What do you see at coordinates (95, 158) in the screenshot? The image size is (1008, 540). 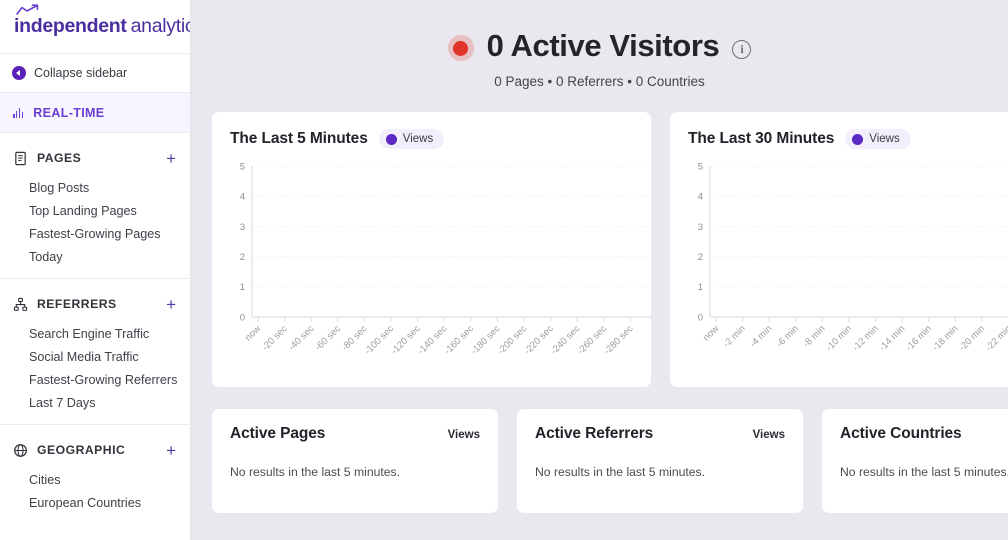 I see `sidebar-section-pages-header: PAGES +` at bounding box center [95, 158].